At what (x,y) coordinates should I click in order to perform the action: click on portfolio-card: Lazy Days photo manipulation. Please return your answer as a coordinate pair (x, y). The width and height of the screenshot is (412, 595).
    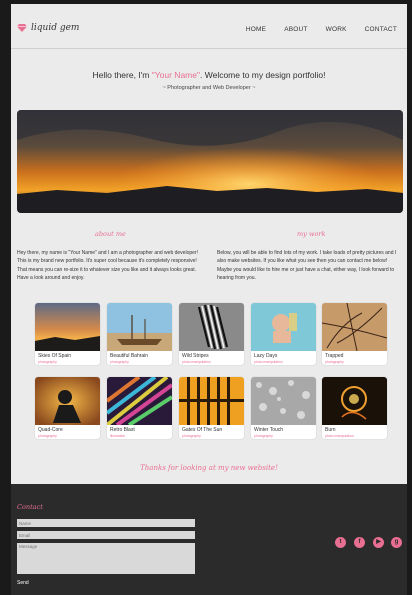
    Looking at the image, I should click on (283, 334).